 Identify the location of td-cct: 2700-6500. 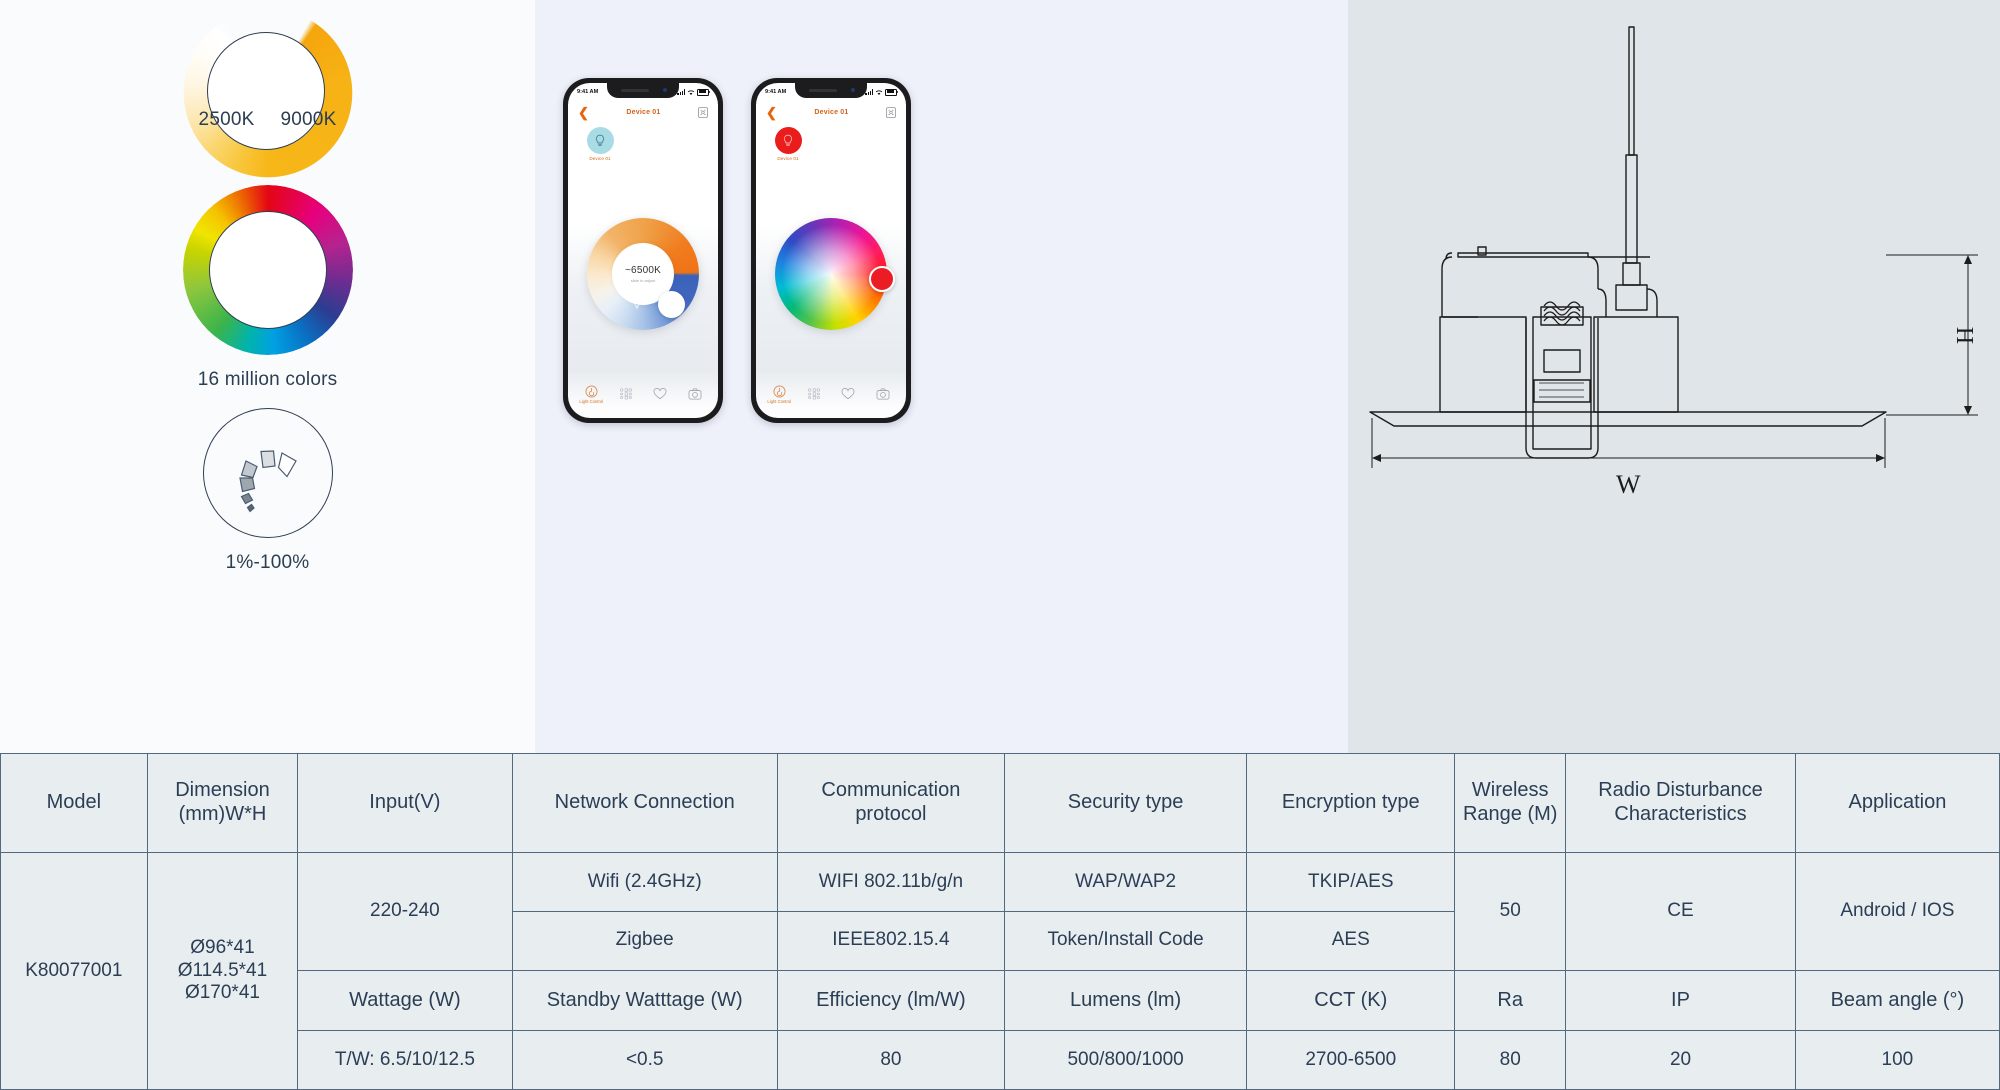
(1351, 1060).